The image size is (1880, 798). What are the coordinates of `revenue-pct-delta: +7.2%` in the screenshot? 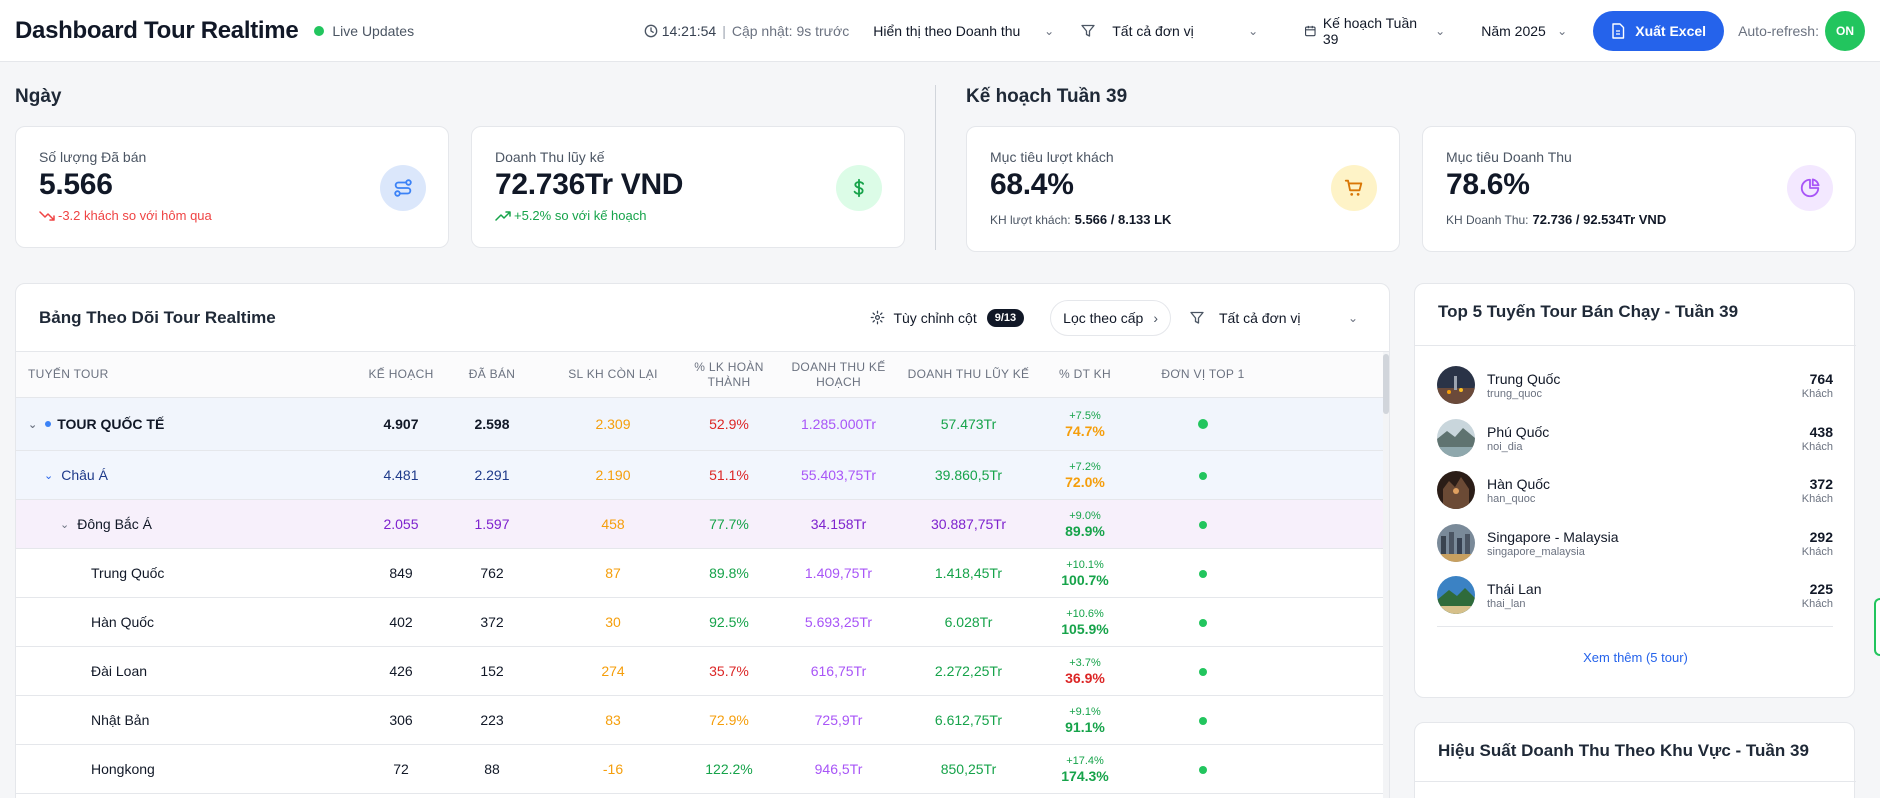 It's located at (1085, 467).